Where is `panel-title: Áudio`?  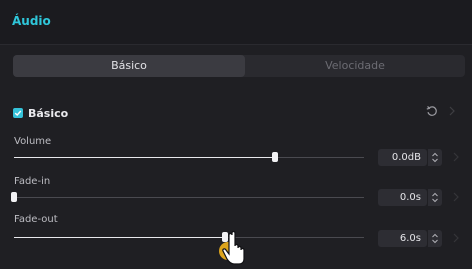 panel-title: Áudio is located at coordinates (31, 21).